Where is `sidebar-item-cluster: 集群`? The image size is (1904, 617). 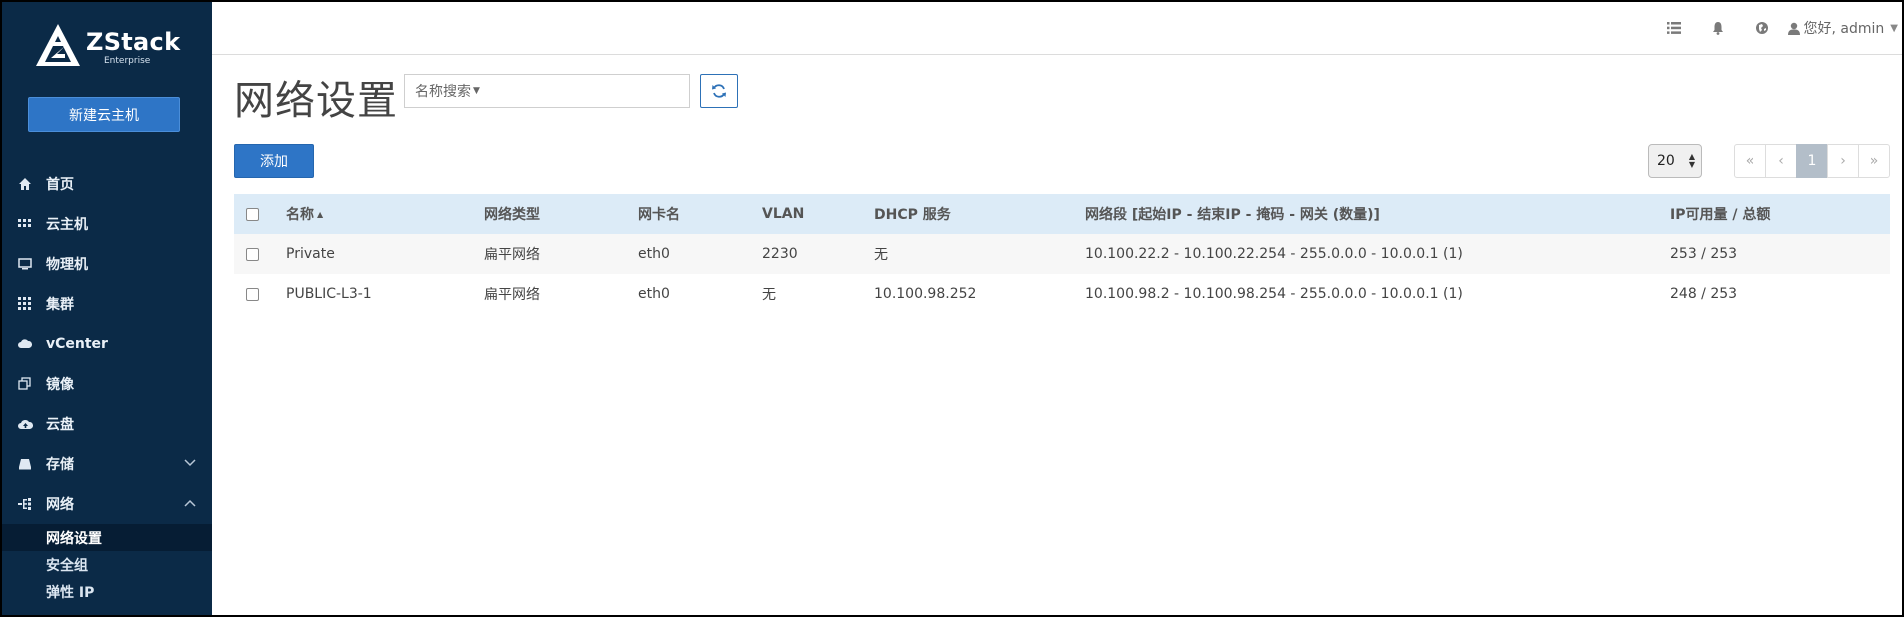 sidebar-item-cluster: 集群 is located at coordinates (107, 304).